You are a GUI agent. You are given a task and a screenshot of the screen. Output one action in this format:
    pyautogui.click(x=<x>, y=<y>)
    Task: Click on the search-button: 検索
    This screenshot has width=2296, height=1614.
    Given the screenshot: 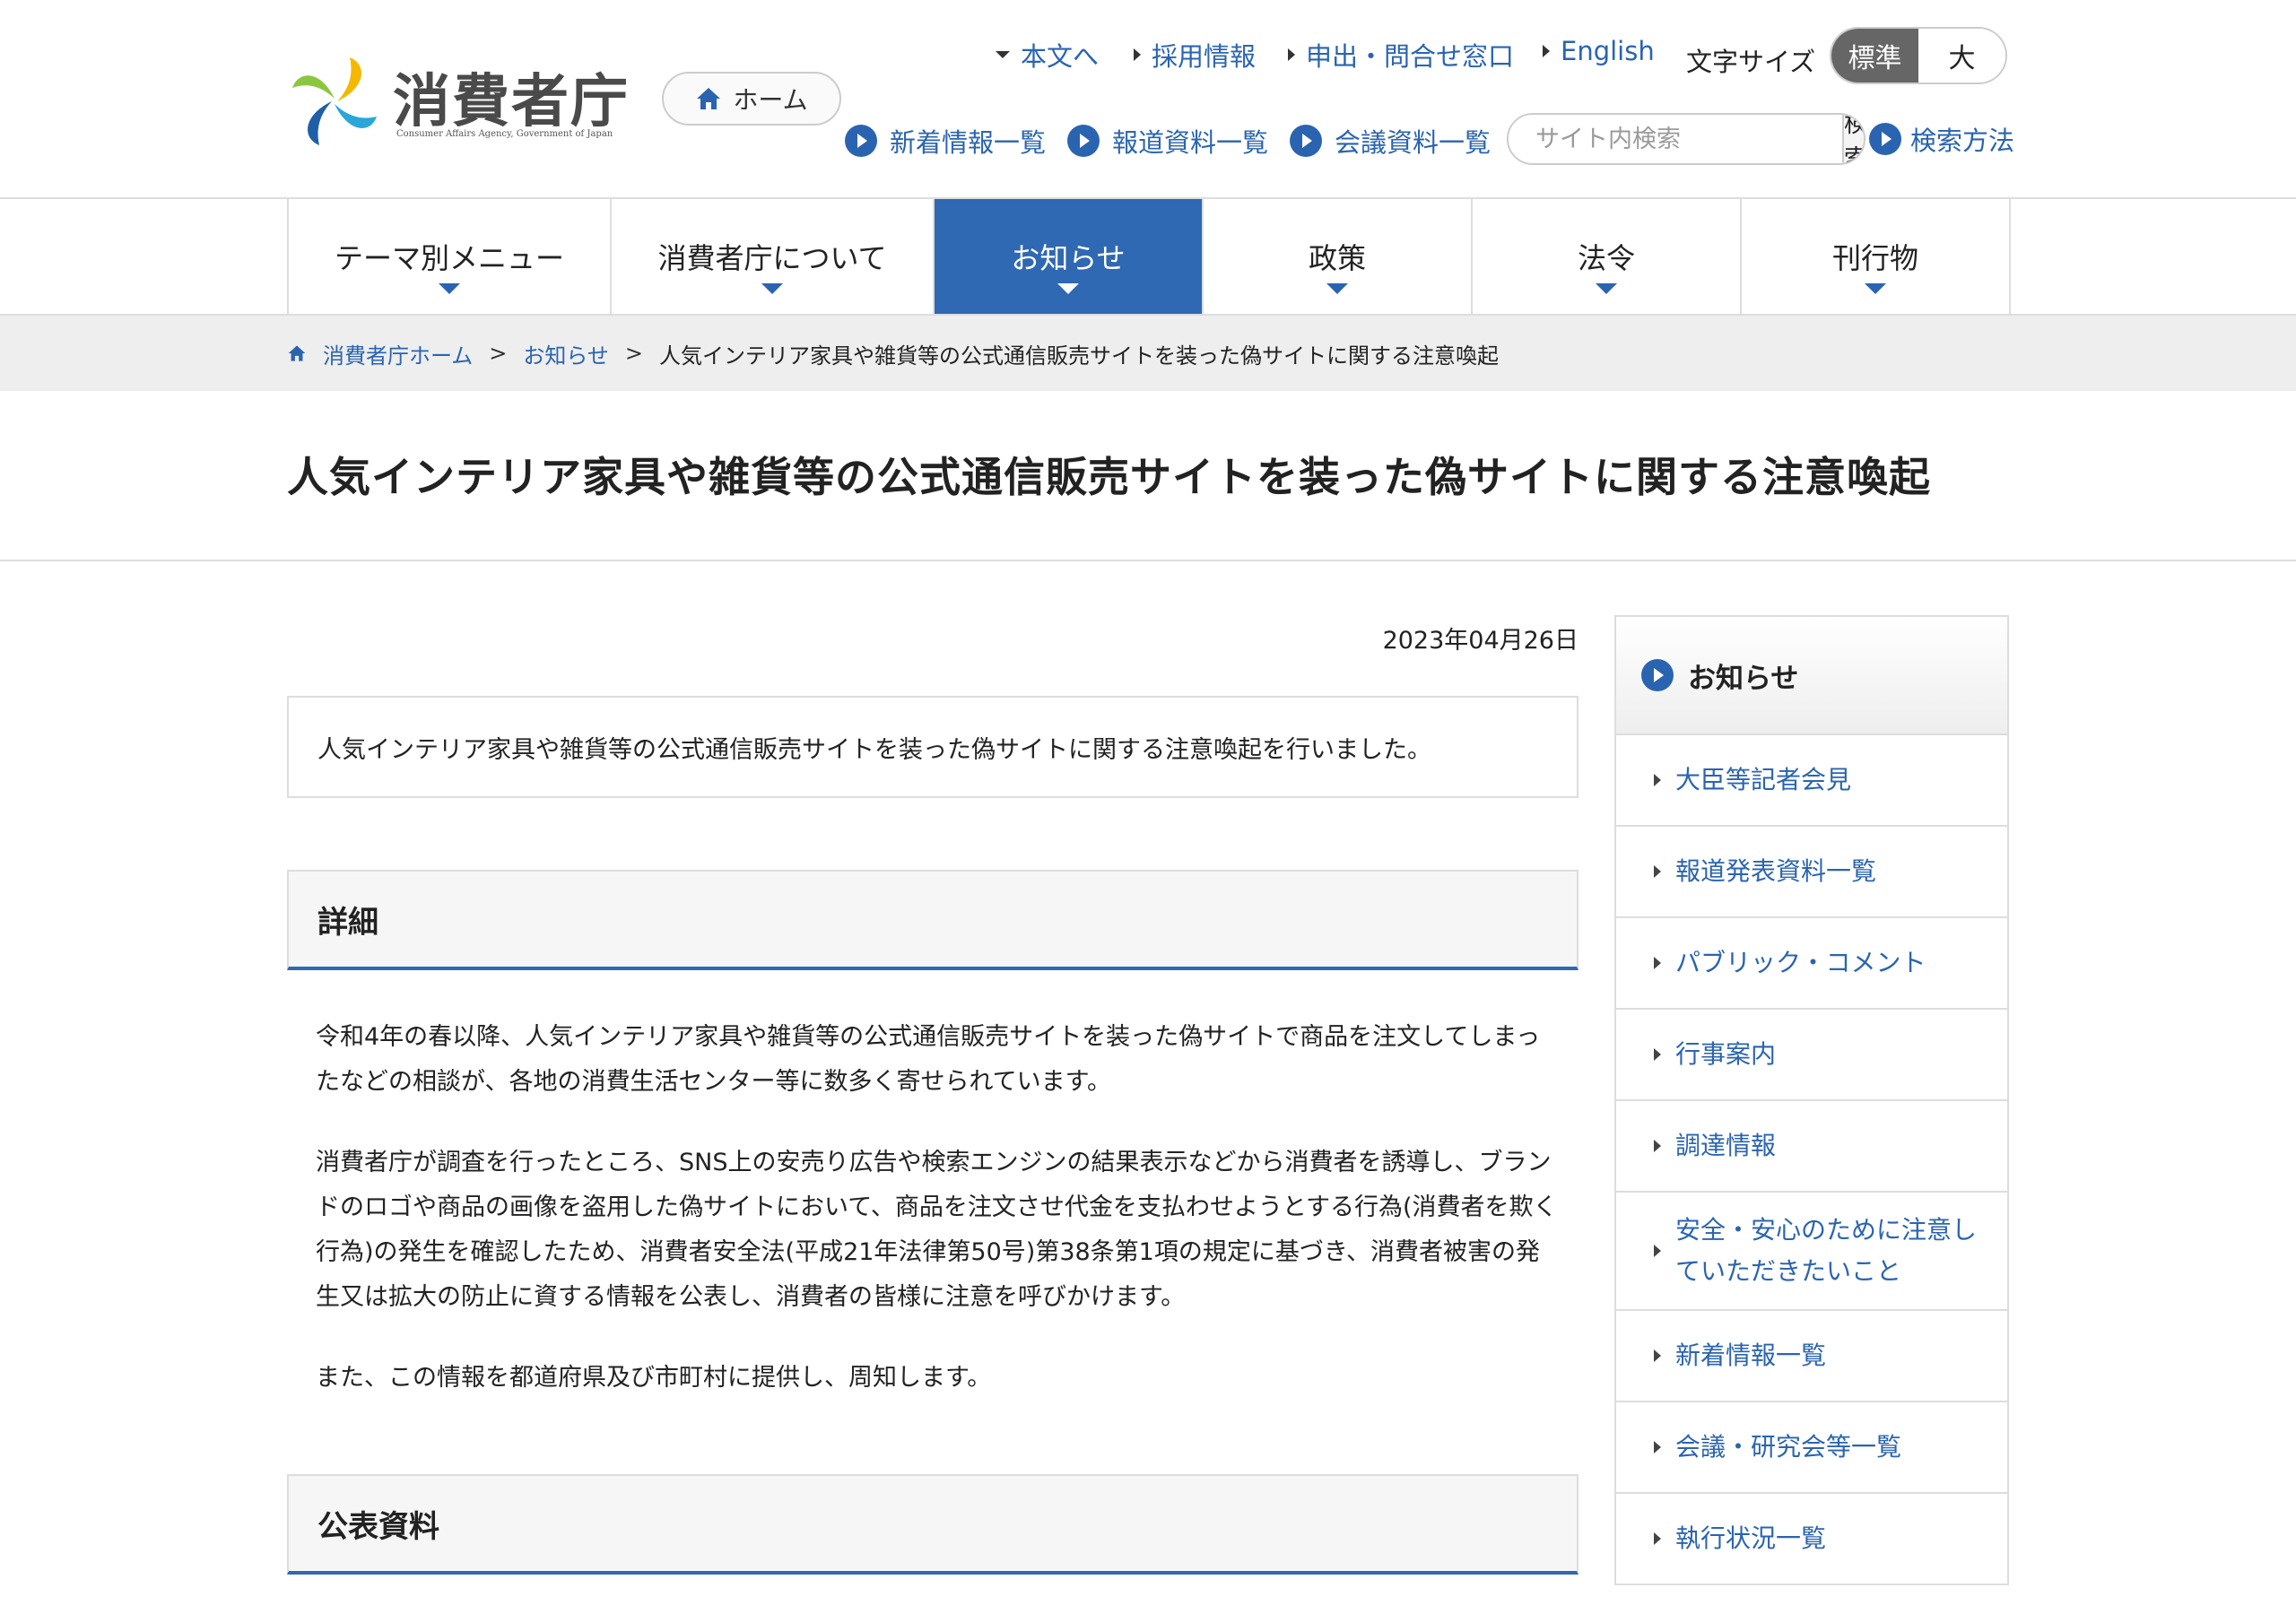 What is the action you would take?
    pyautogui.click(x=1853, y=139)
    